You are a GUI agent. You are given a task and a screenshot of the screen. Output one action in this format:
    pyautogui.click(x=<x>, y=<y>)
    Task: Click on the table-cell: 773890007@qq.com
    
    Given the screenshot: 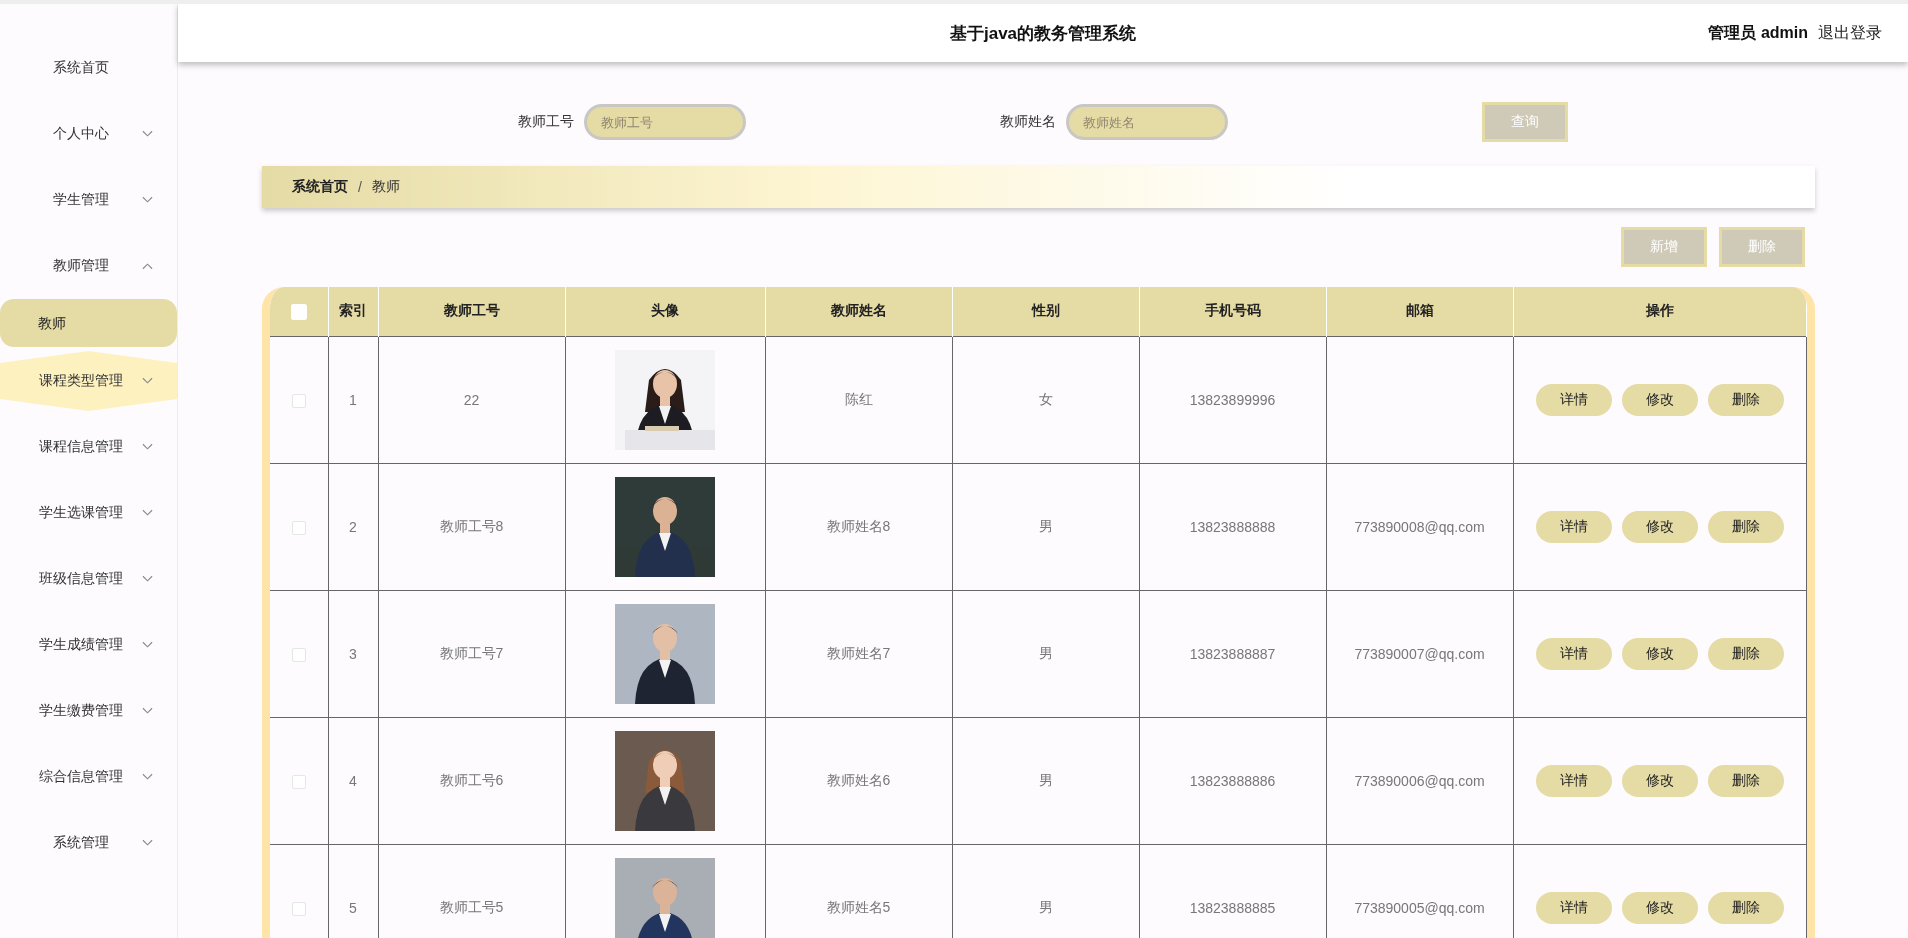 What is the action you would take?
    pyautogui.click(x=1419, y=653)
    